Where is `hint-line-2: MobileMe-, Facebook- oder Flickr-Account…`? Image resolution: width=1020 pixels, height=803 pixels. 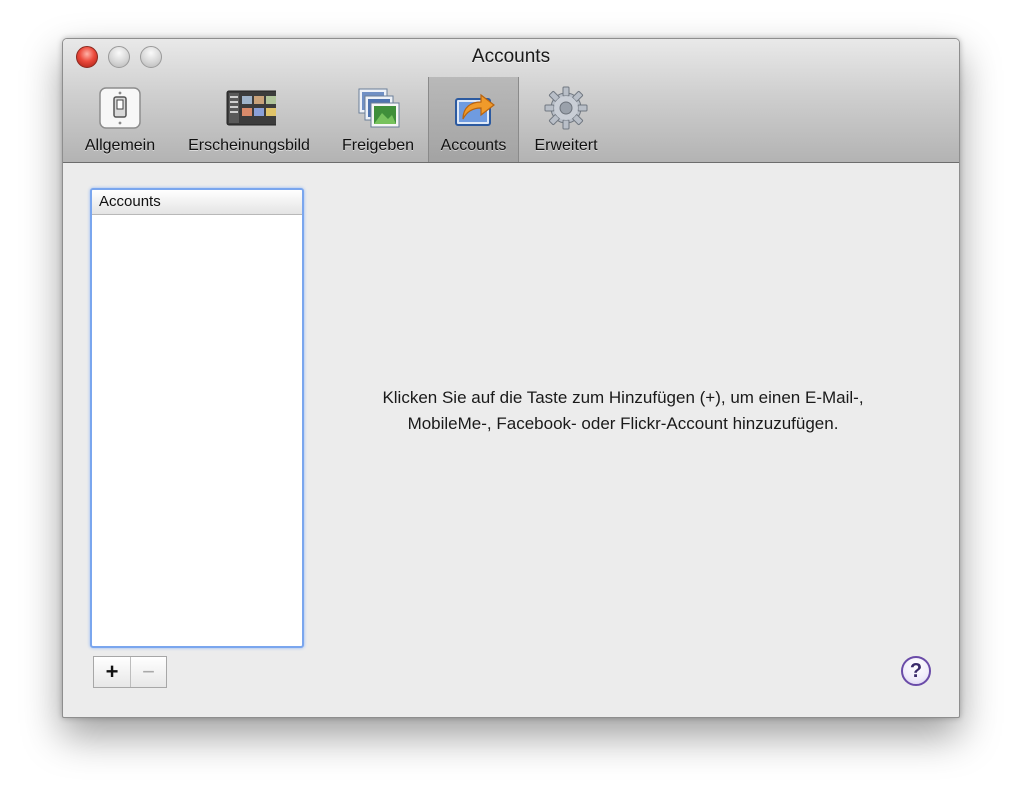
hint-line-2: MobileMe-, Facebook- oder Flickr-Account… is located at coordinates (623, 423).